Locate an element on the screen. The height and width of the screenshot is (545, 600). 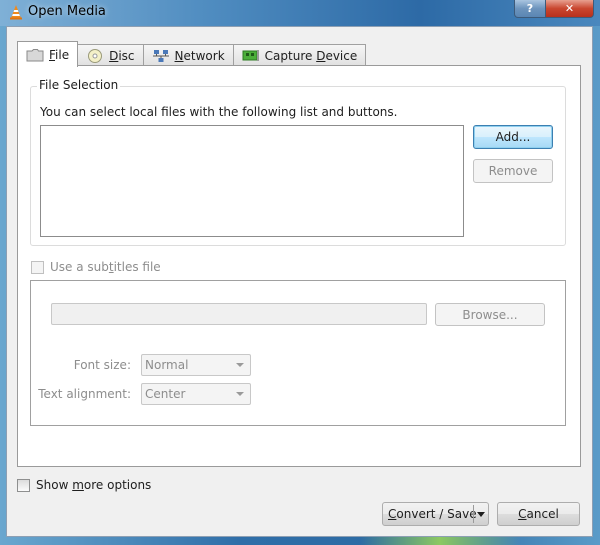
cancel-button: Cancel is located at coordinates (538, 514).